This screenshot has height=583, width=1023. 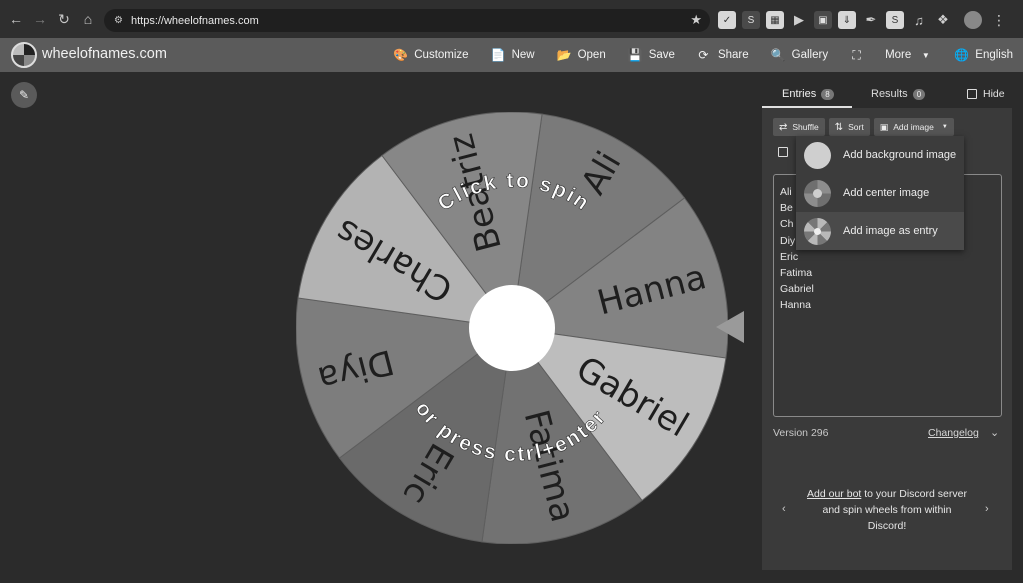 I want to click on wheel-center-hub, so click(x=512, y=328).